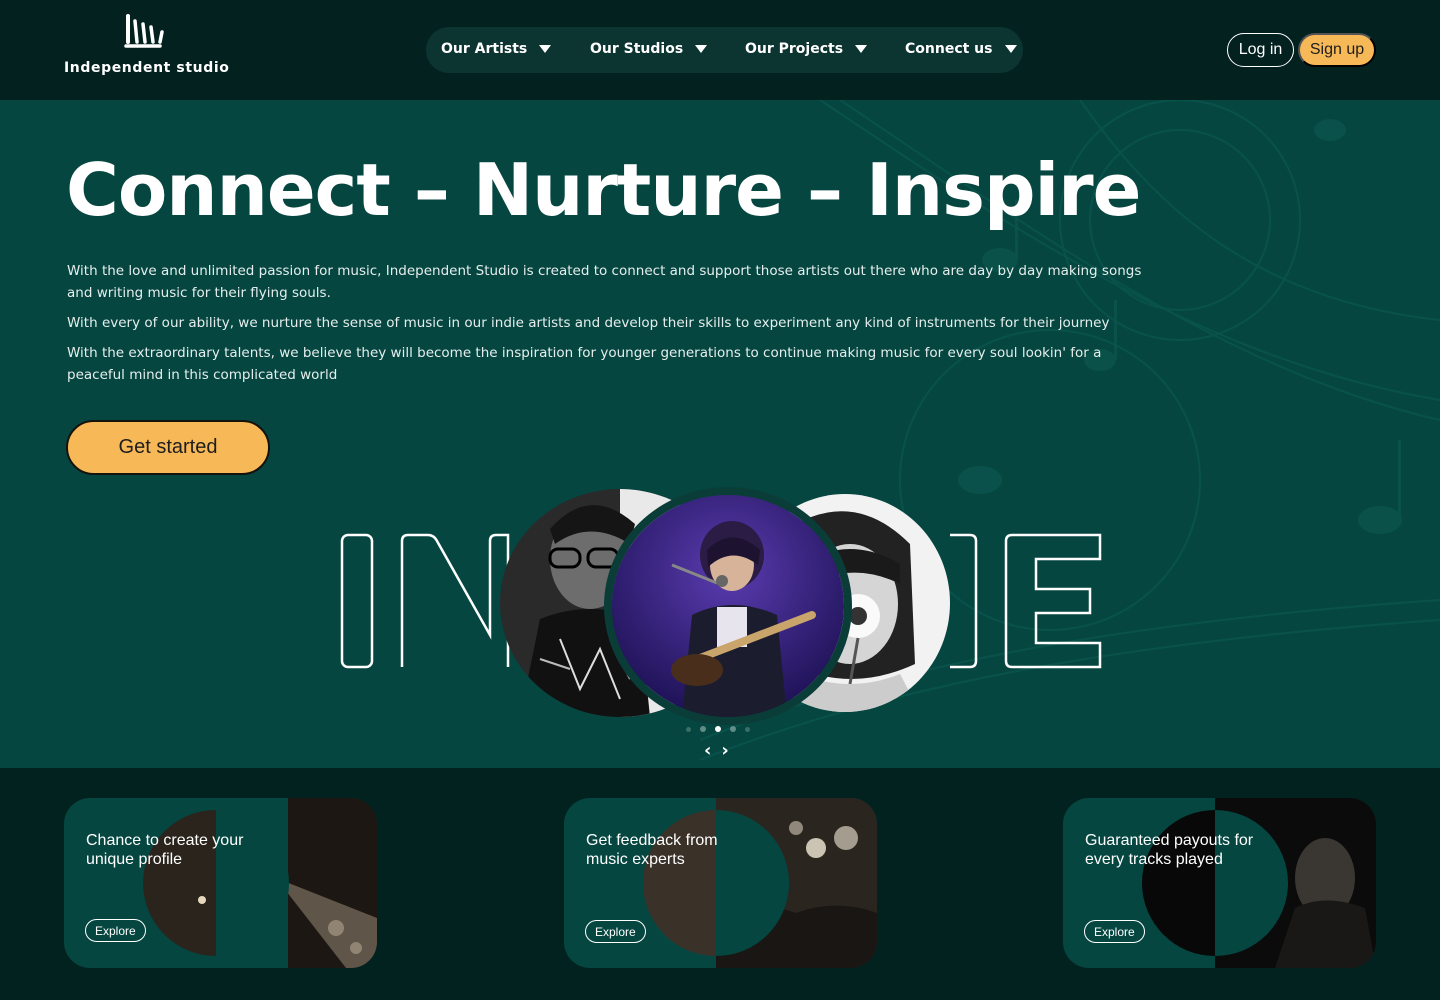 The width and height of the screenshot is (1440, 1000). I want to click on slider-arrows: ‹ ›, so click(716, 750).